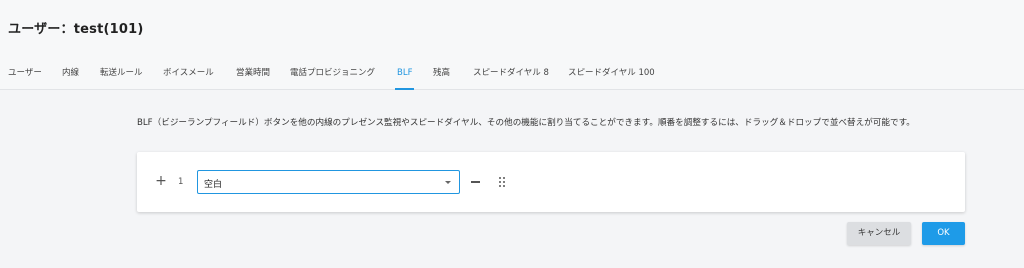 This screenshot has width=1024, height=268. Describe the element at coordinates (879, 233) in the screenshot. I see `cancel-button: キャンセル` at that location.